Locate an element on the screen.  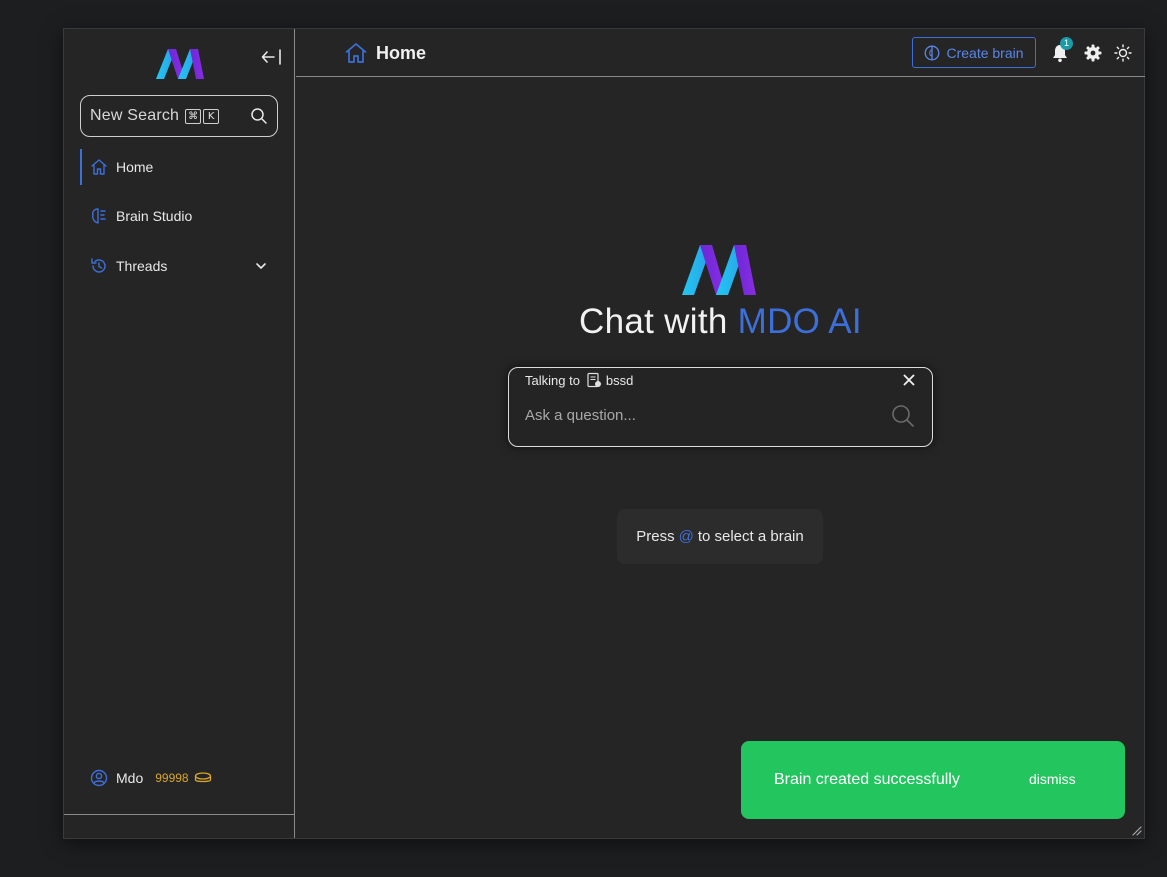
history-icon is located at coordinates (99, 266).